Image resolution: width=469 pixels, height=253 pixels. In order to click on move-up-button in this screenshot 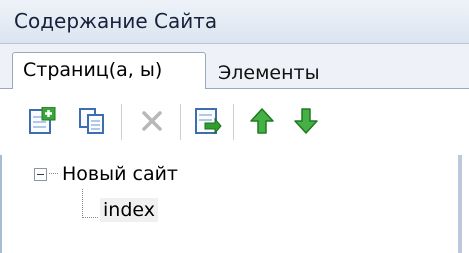, I will do `click(262, 121)`.